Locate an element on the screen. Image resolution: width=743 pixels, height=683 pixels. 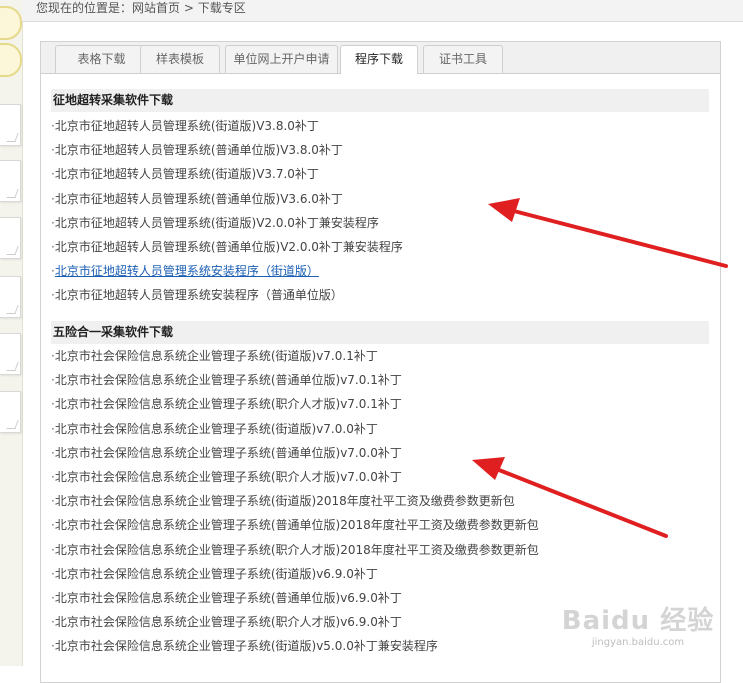
list-item: 北京市征地超转人员管理系统安装程序（普通单位版） is located at coordinates (381, 295).